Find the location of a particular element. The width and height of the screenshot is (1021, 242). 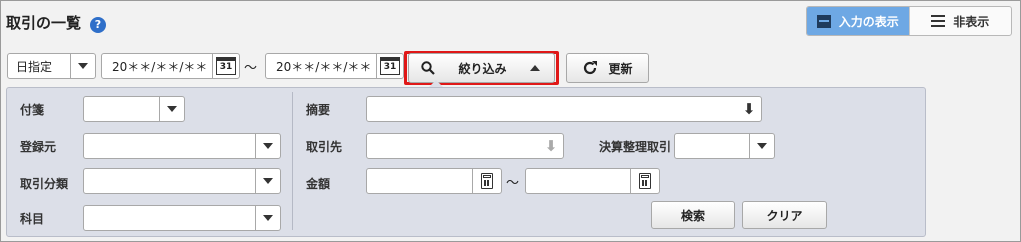

date-from-calendar-button: 31 is located at coordinates (225, 66).